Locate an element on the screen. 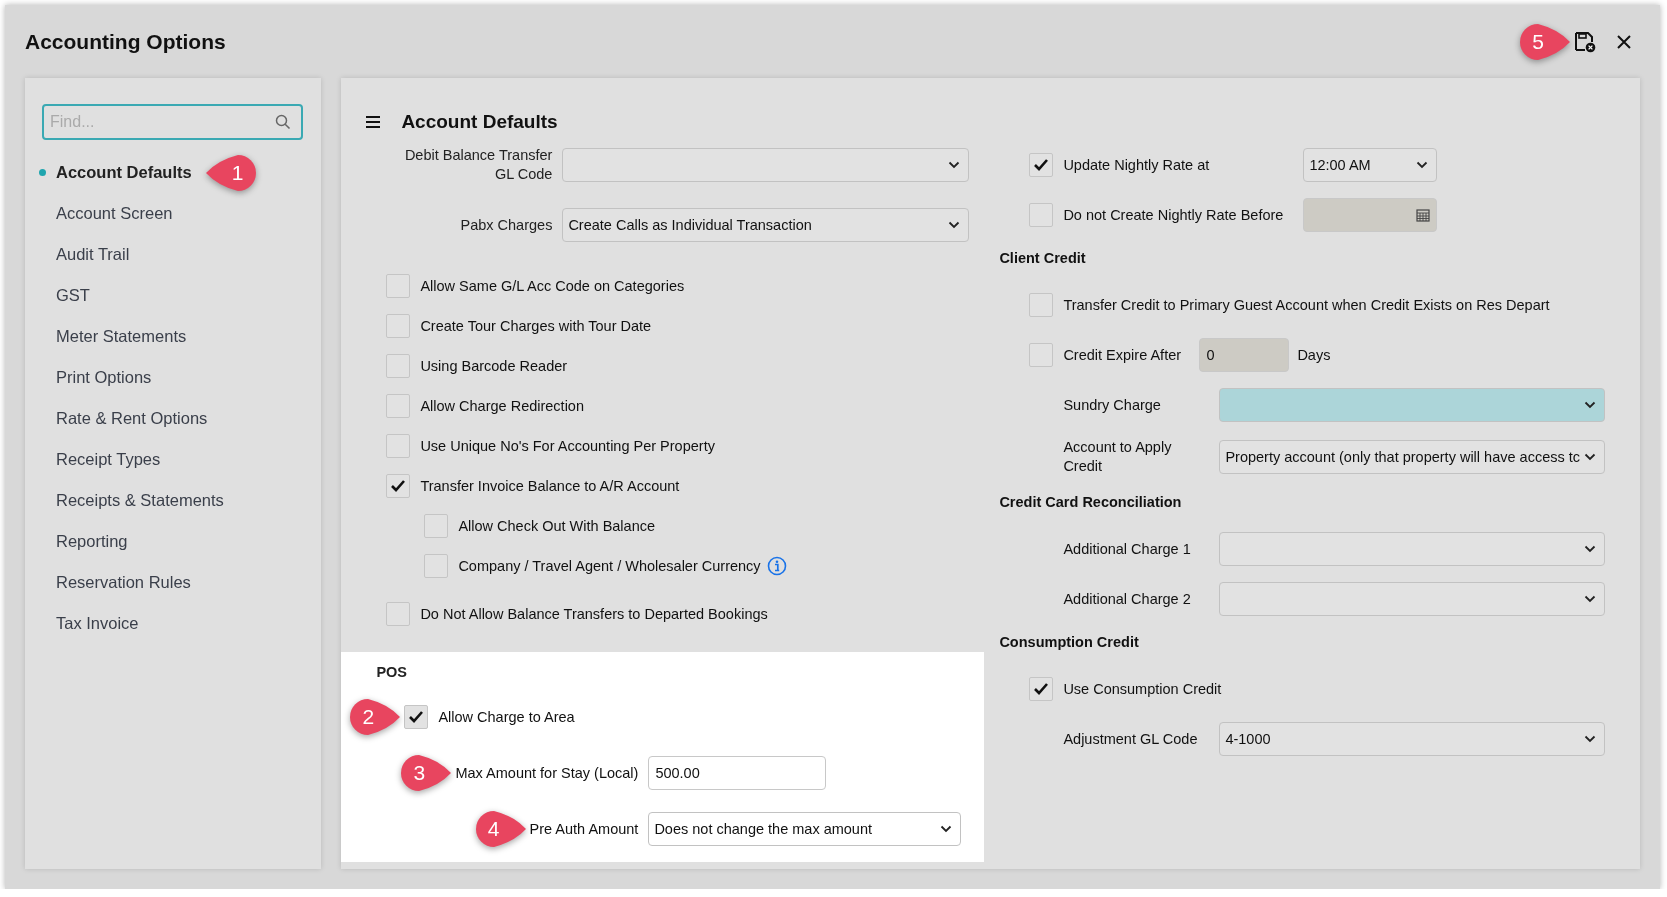 The width and height of the screenshot is (1667, 897). sidebar-item: Tax Invoice is located at coordinates (89, 623).